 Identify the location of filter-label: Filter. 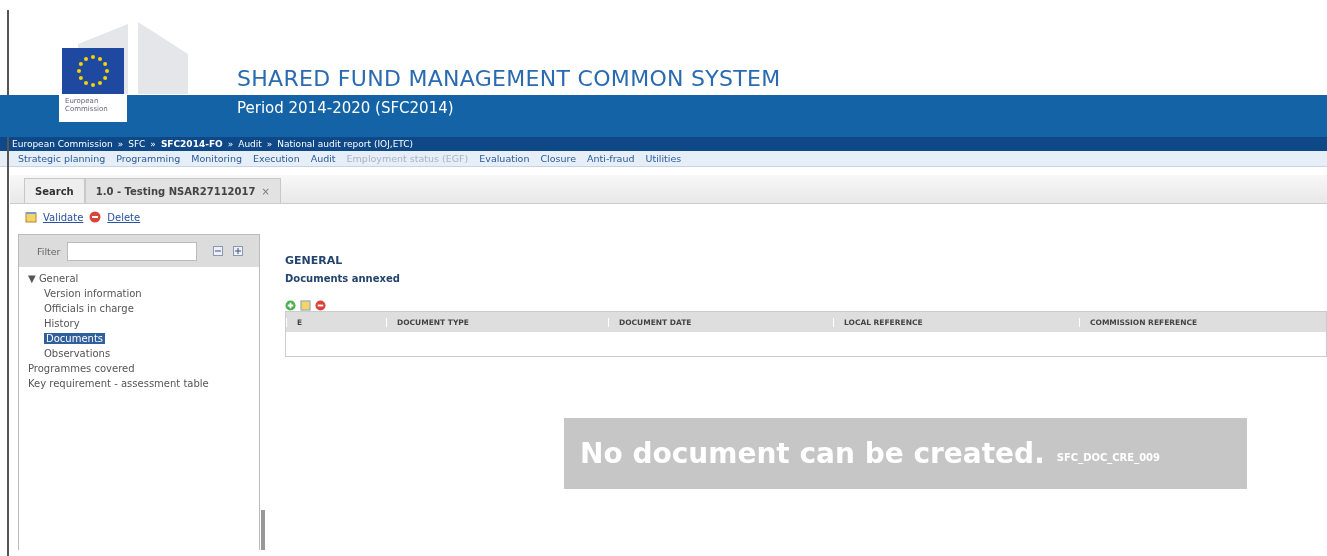
(49, 251).